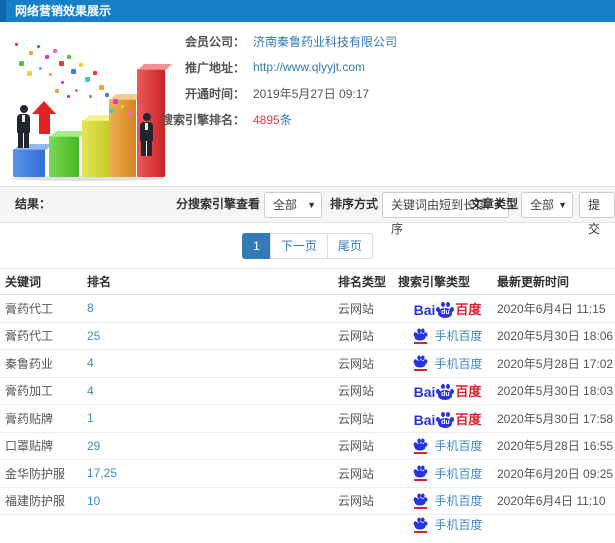 The height and width of the screenshot is (543, 615). What do you see at coordinates (307, 474) in the screenshot?
I see `table-row: 金华防护服 17,25 云网站 手机百度 2020年6月20日 09:25` at bounding box center [307, 474].